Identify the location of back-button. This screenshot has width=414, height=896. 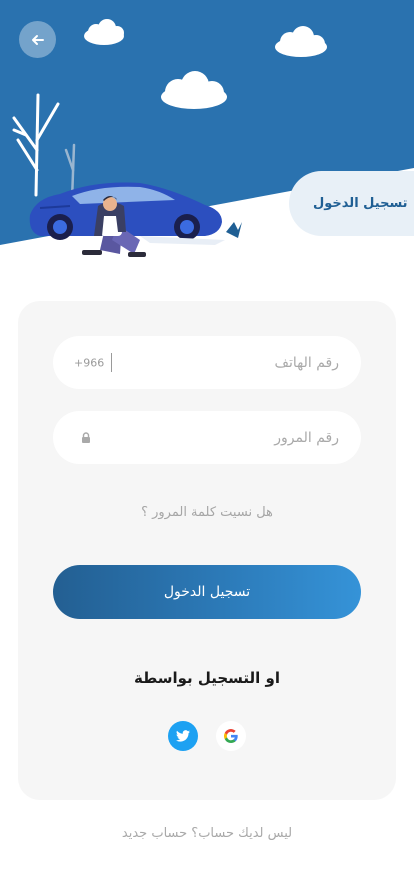
(37, 39).